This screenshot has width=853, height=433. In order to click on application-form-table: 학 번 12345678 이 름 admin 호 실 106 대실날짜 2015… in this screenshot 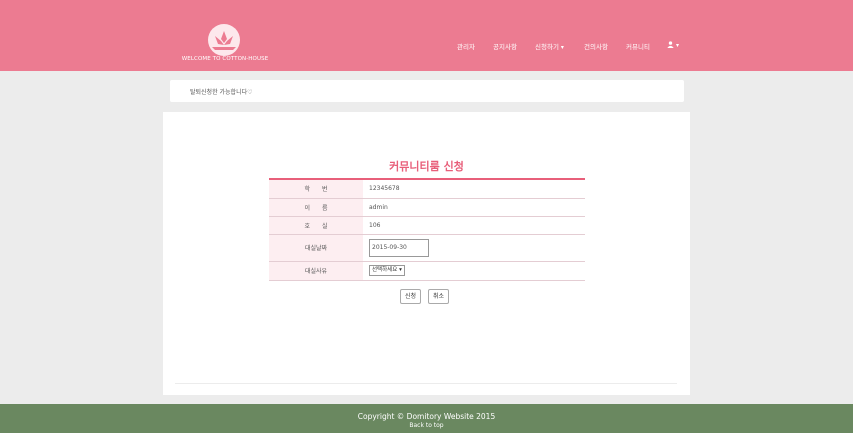, I will do `click(427, 229)`.